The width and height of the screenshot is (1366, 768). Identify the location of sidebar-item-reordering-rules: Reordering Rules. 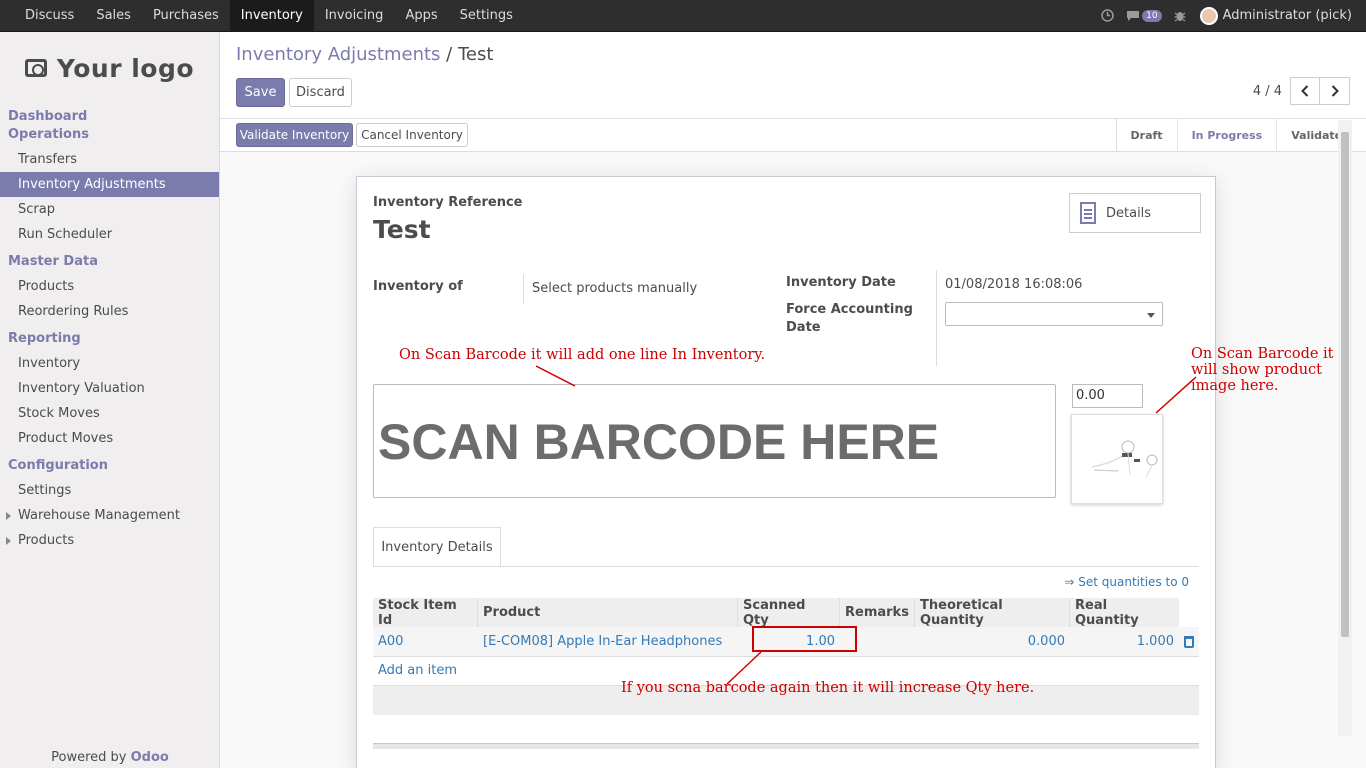
(109, 311).